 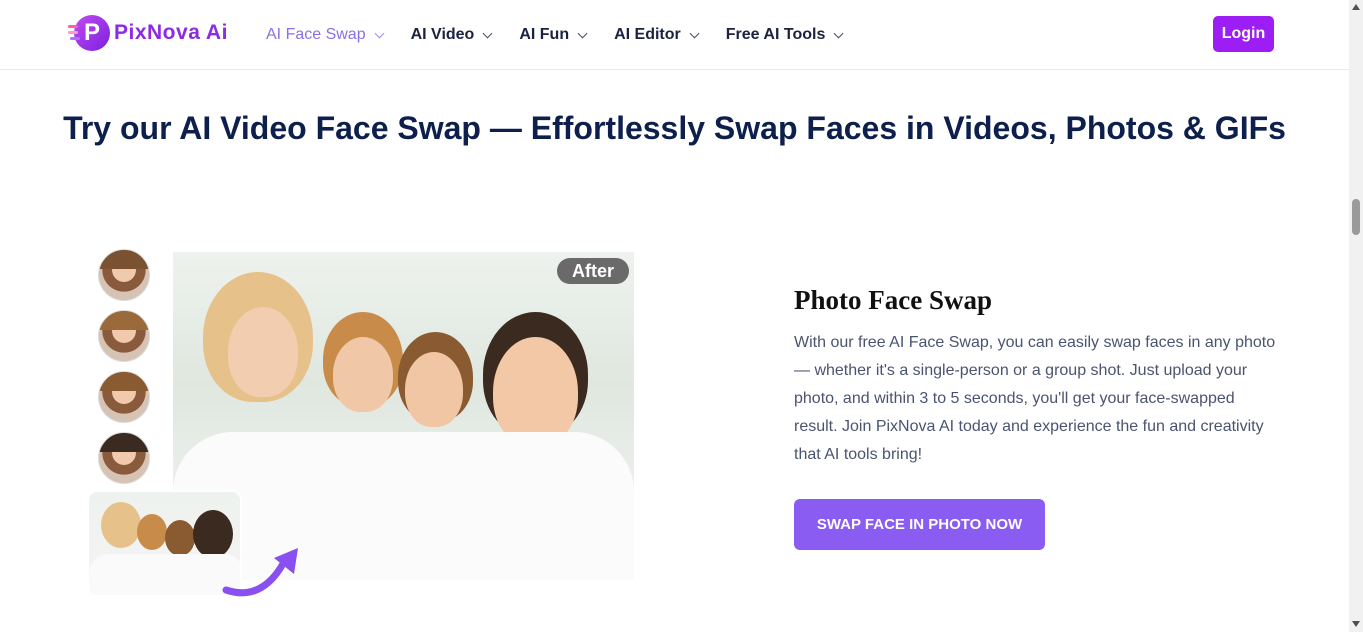 What do you see at coordinates (1356, 624) in the screenshot?
I see `scroll-down-arrow-icon` at bounding box center [1356, 624].